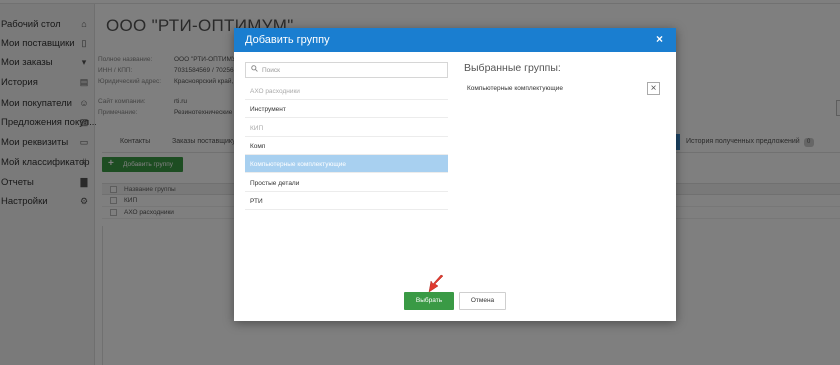 The image size is (840, 365). Describe the element at coordinates (287, 40) in the screenshot. I see `dialog-title: Добавить группу` at that location.